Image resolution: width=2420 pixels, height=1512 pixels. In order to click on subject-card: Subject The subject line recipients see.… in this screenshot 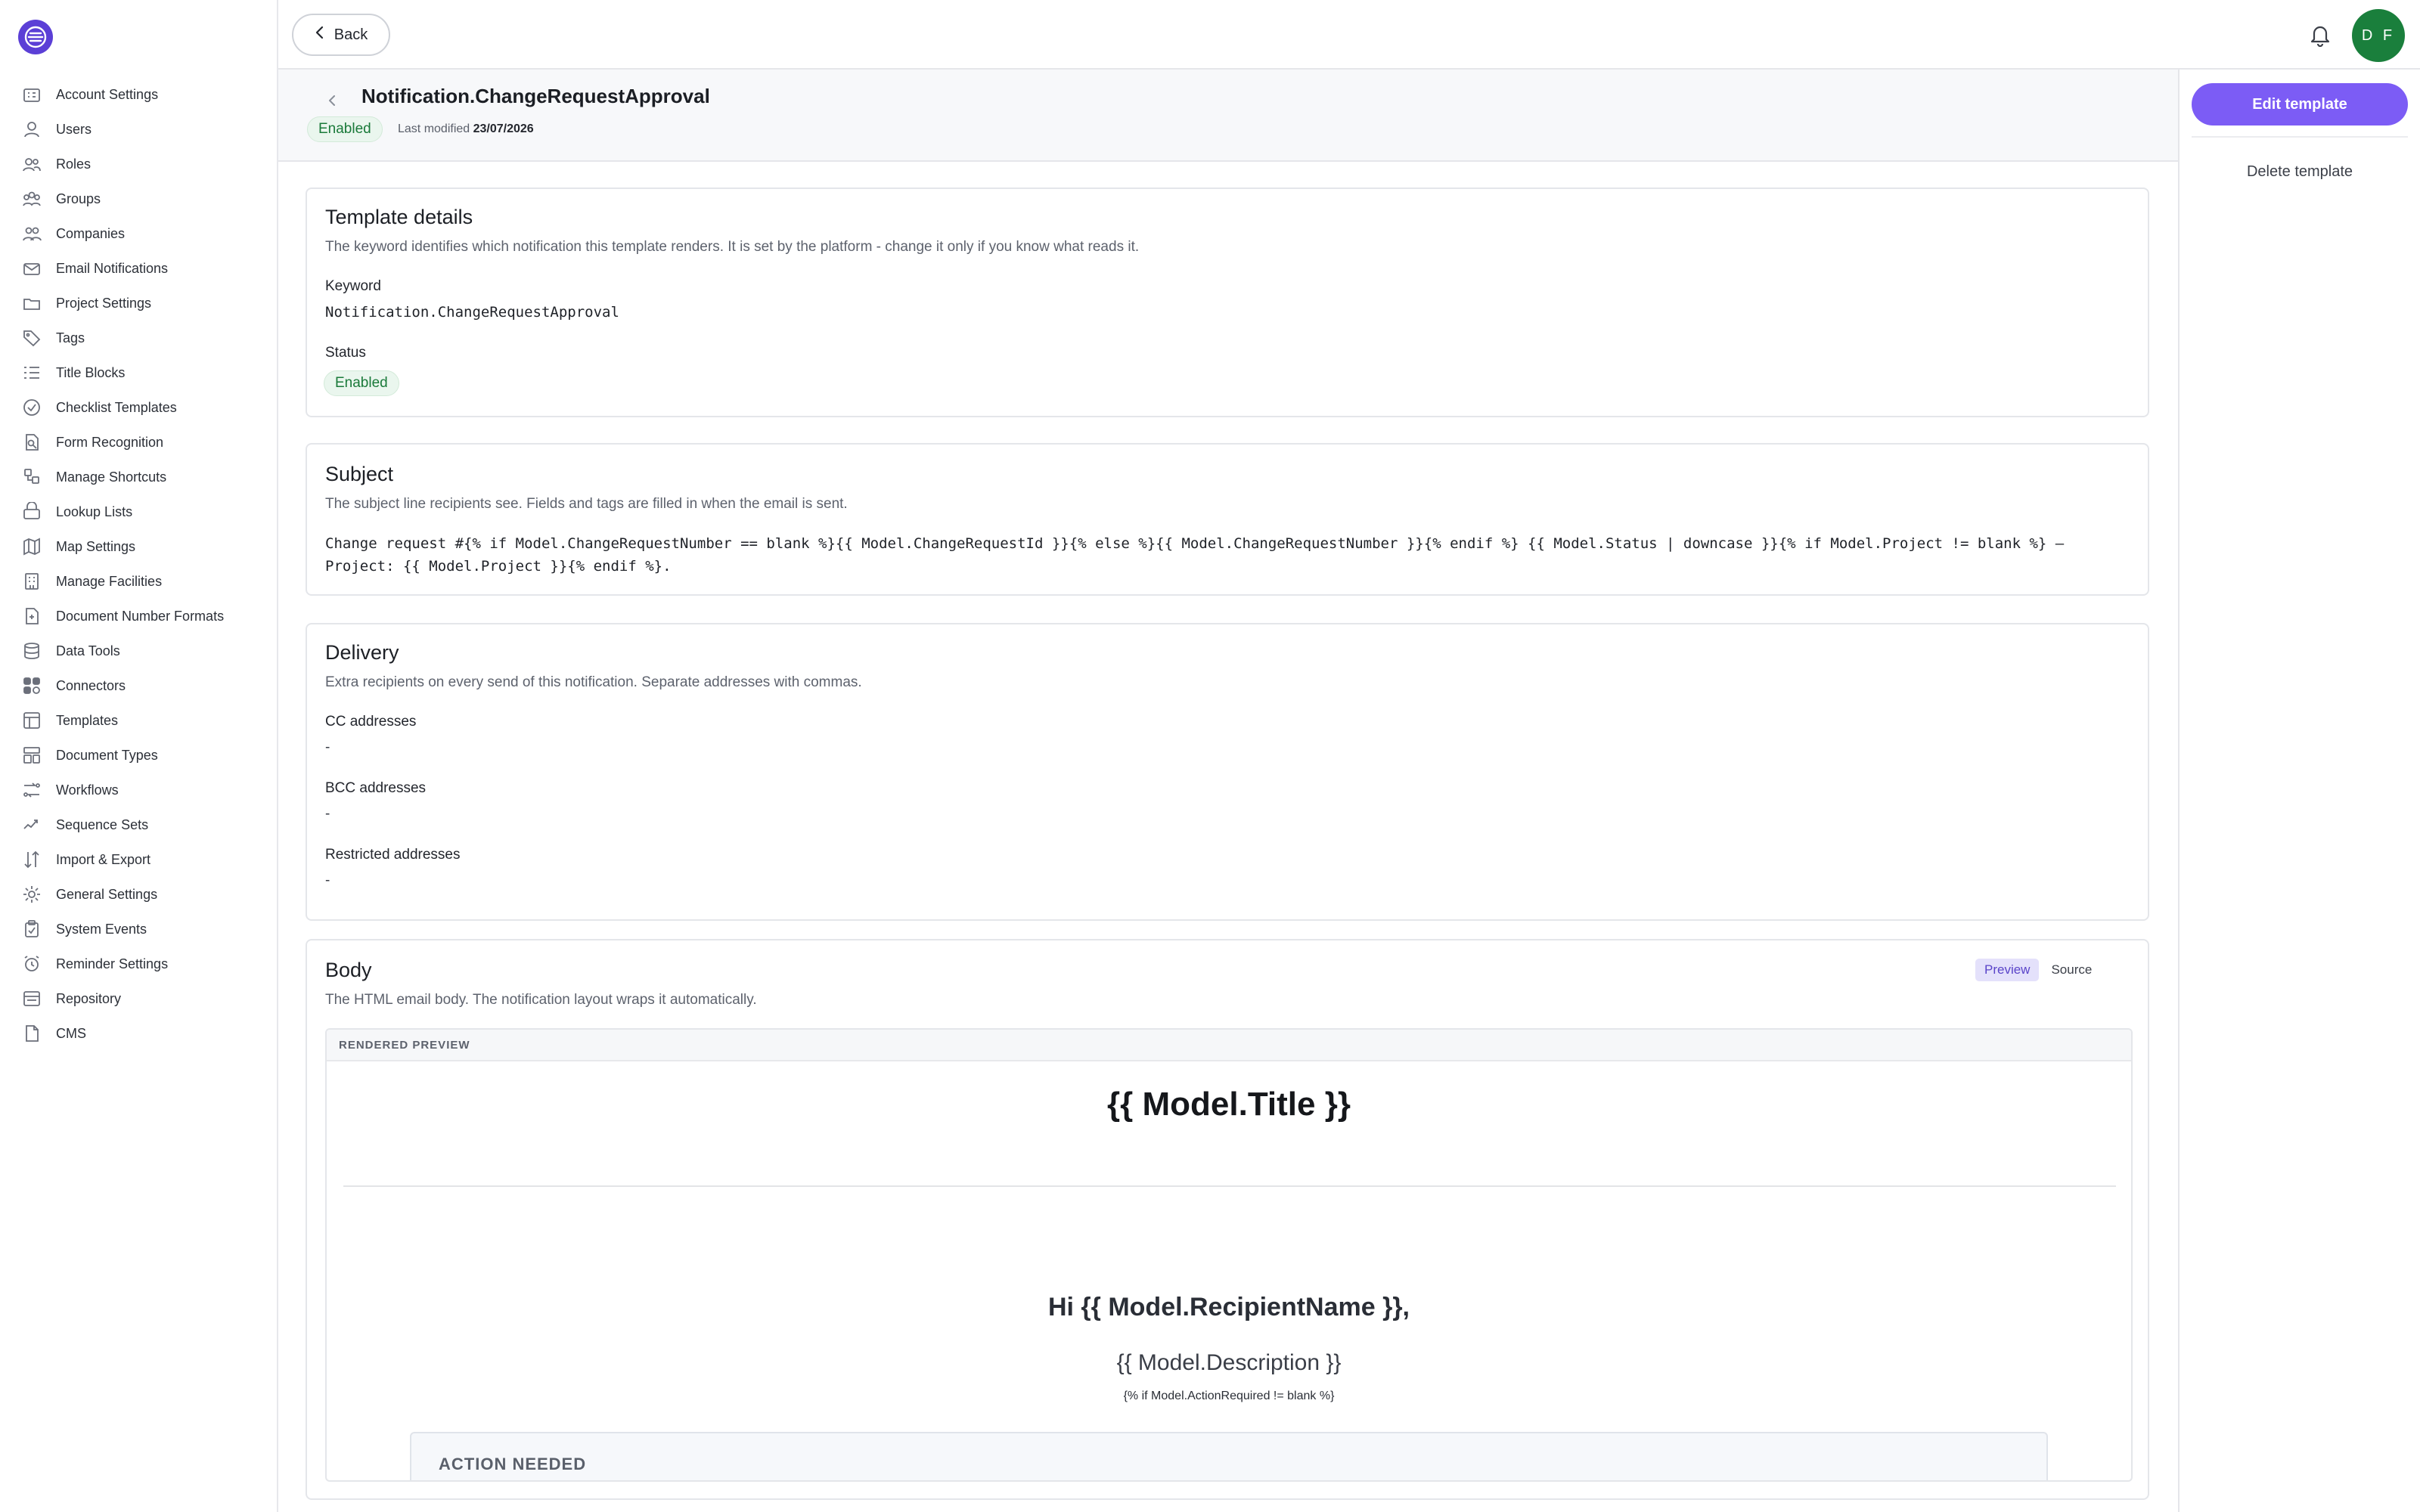, I will do `click(1227, 519)`.